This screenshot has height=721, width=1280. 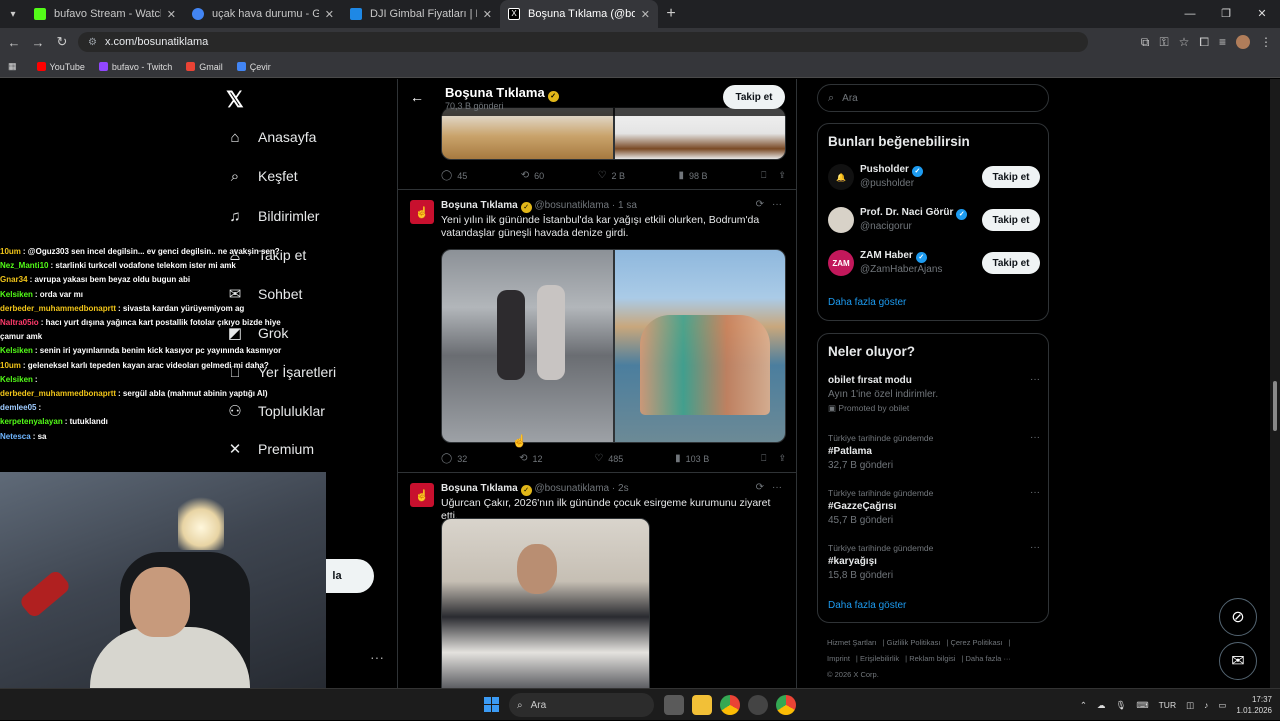 I want to click on views-button: ▮ 98 B, so click(x=693, y=175).